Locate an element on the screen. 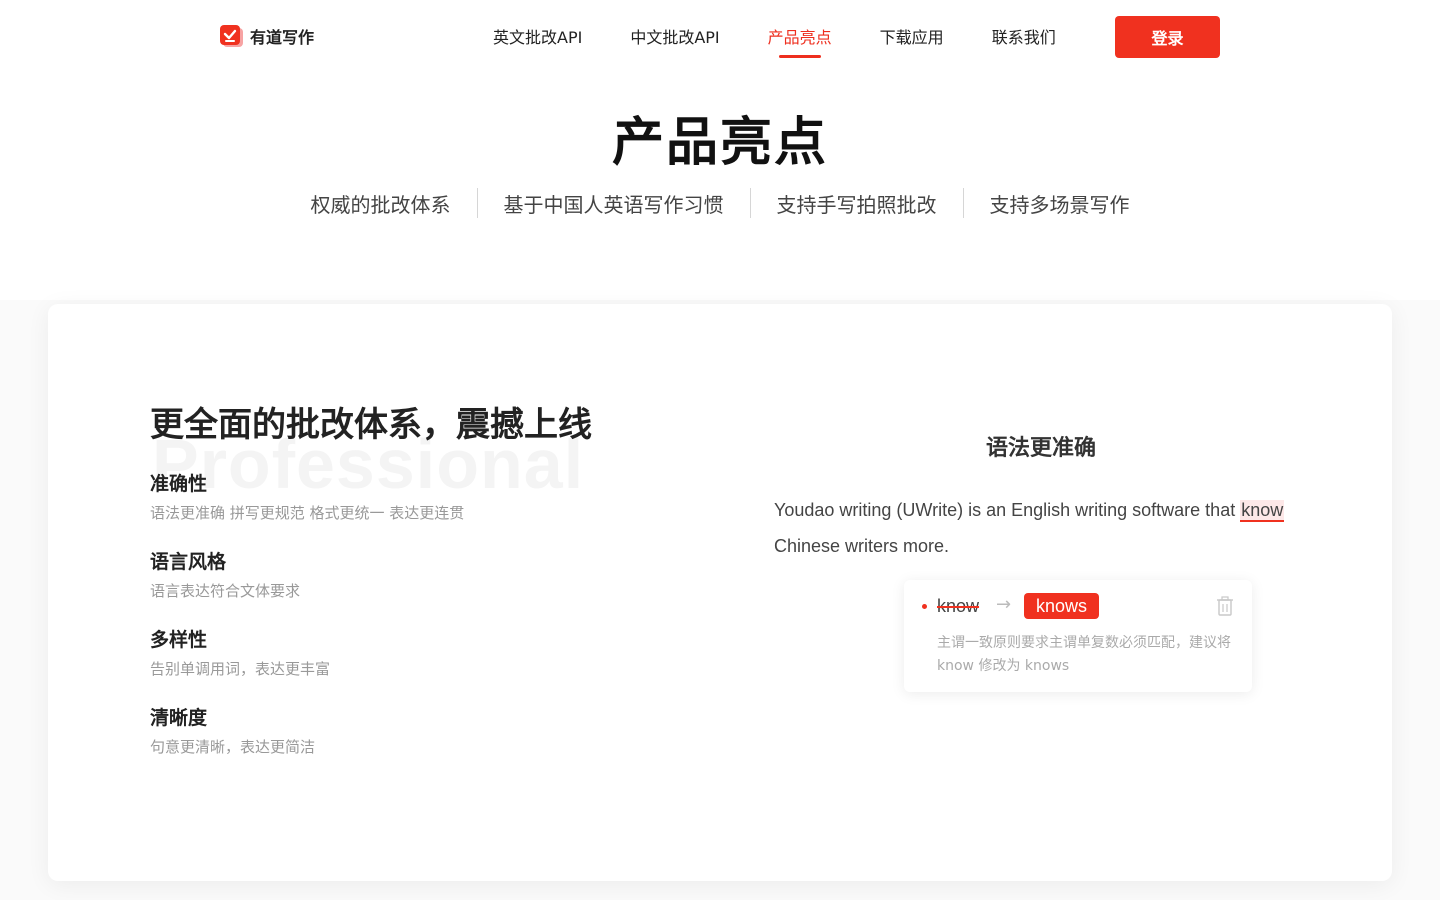 This screenshot has width=1440, height=900. trash-icon is located at coordinates (1225, 606).